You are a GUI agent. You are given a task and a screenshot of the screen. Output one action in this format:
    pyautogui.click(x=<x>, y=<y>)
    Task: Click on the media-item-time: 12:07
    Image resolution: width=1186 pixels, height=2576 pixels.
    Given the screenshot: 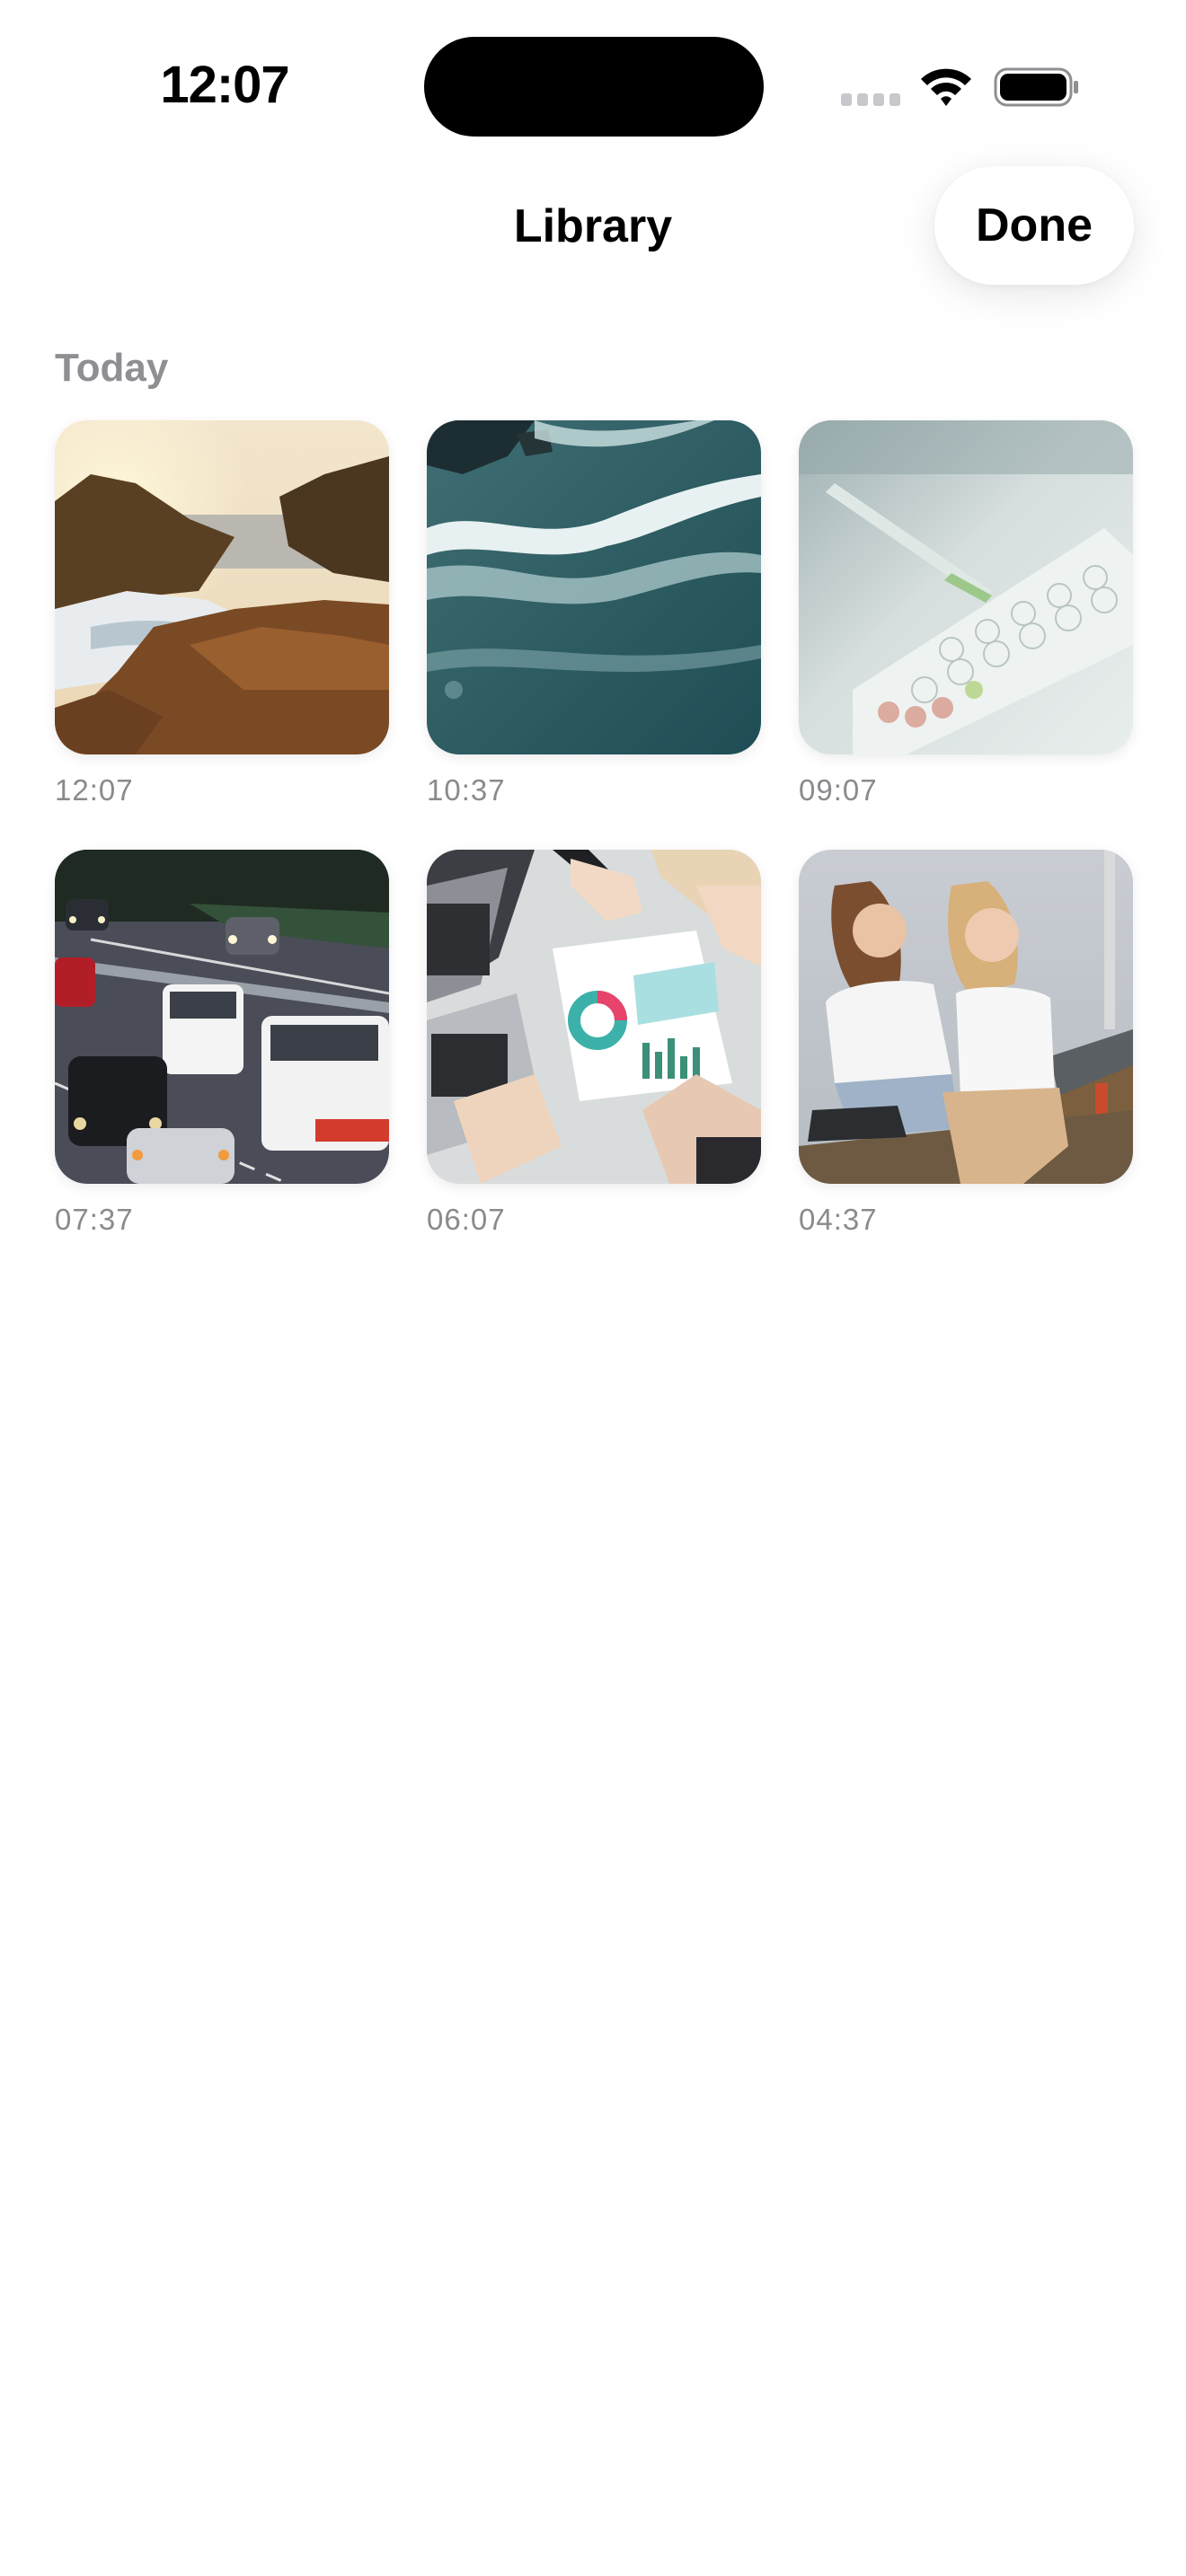 What is the action you would take?
    pyautogui.click(x=94, y=790)
    